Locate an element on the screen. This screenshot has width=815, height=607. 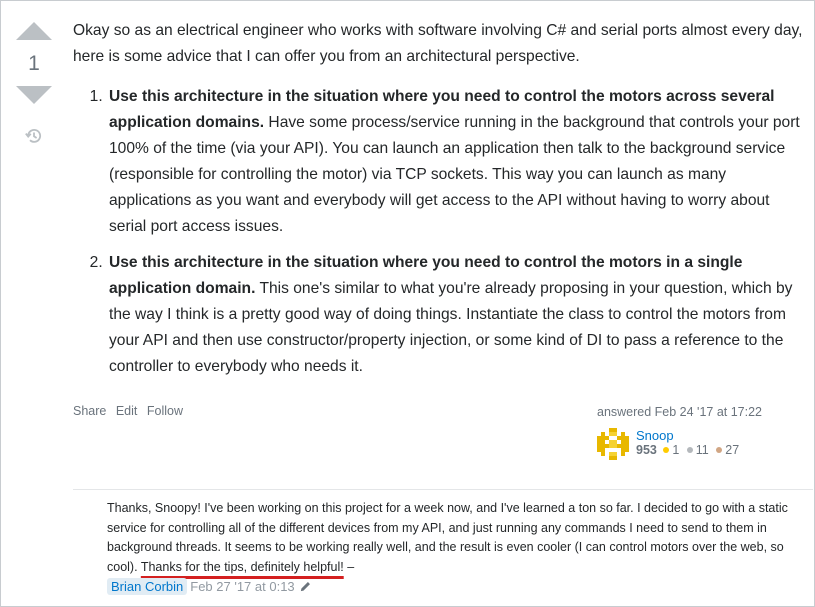
answered-time: answered Feb 24 '17 at 17:22 is located at coordinates (680, 412).